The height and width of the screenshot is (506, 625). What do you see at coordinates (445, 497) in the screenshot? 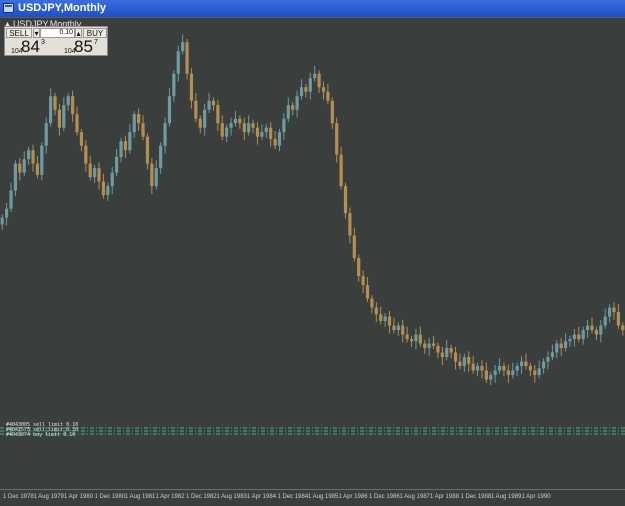
I see `time-tick: 1 Apr 1988` at bounding box center [445, 497].